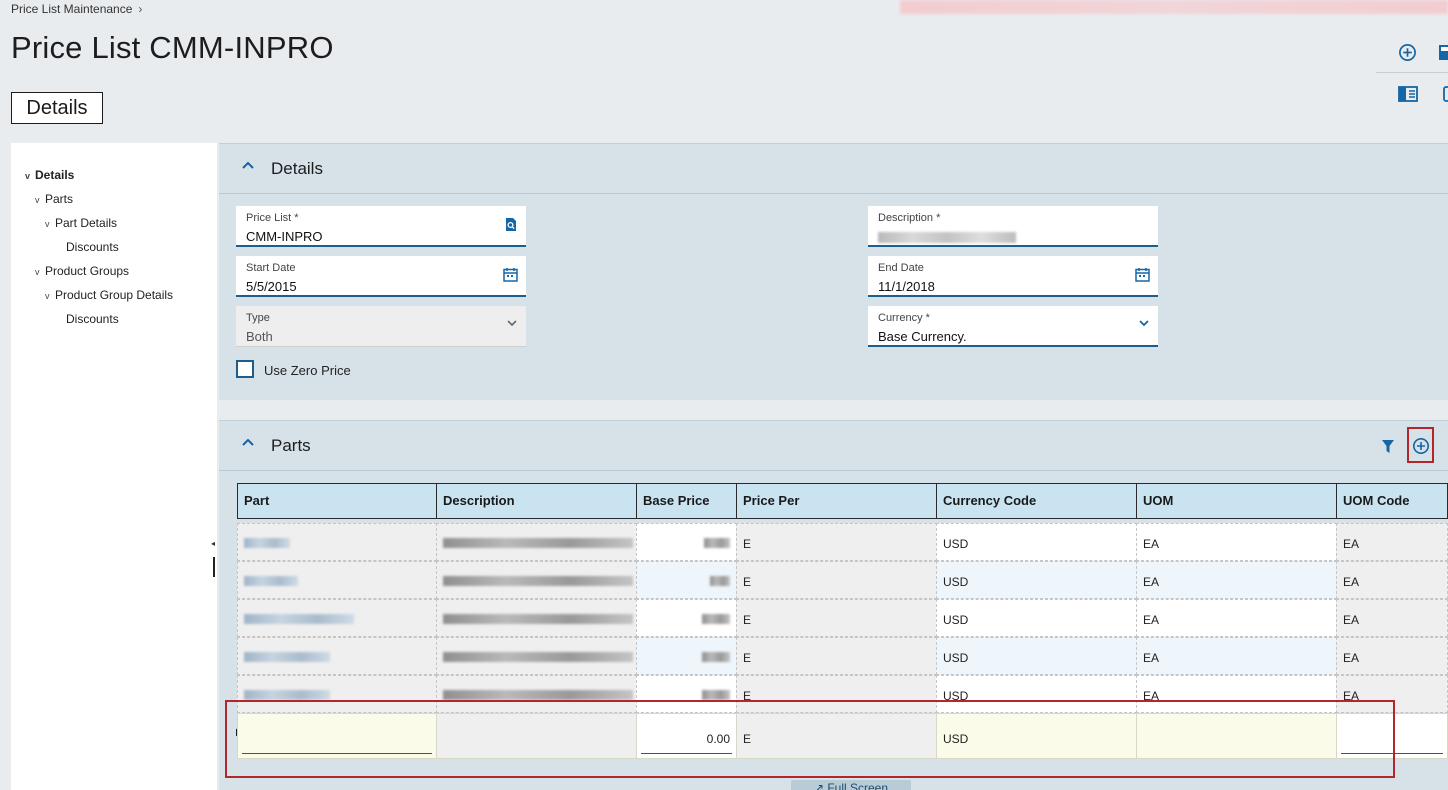  I want to click on column-header-part: Part, so click(337, 501).